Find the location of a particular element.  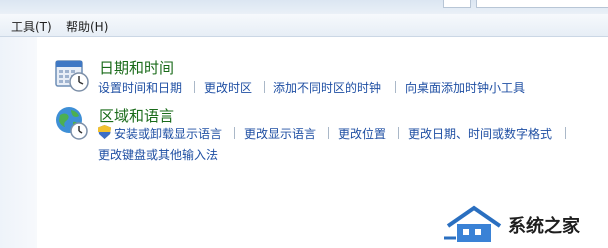

change-keyboard-link: 更改键盘或其他输入法 is located at coordinates (158, 154).